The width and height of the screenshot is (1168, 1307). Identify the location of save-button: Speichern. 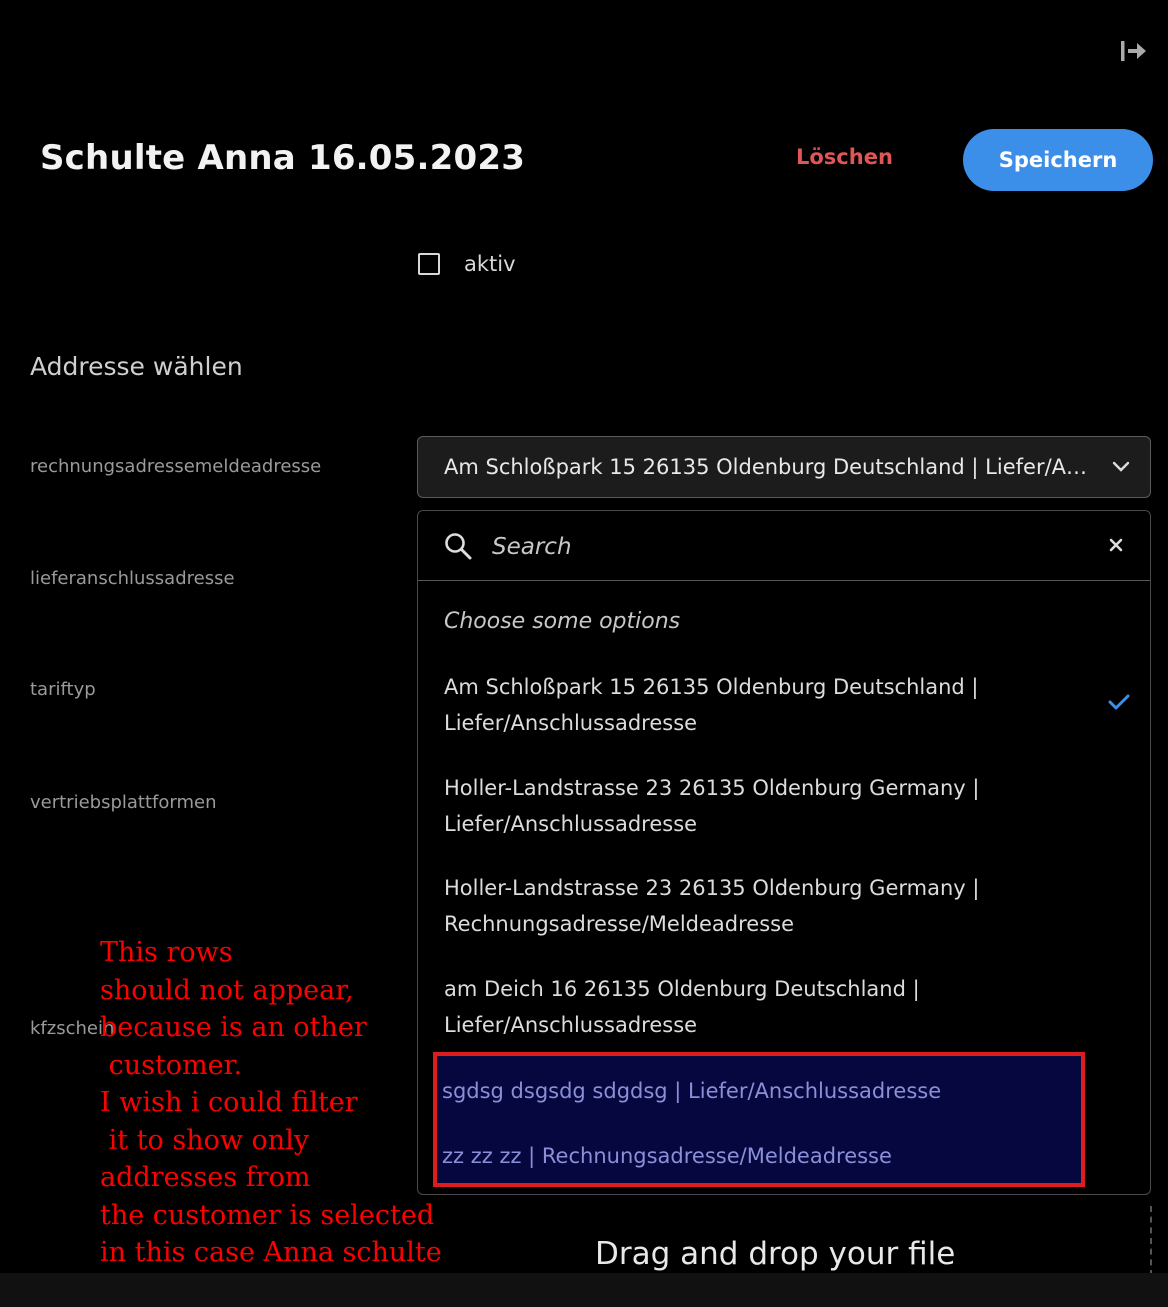
(1058, 160).